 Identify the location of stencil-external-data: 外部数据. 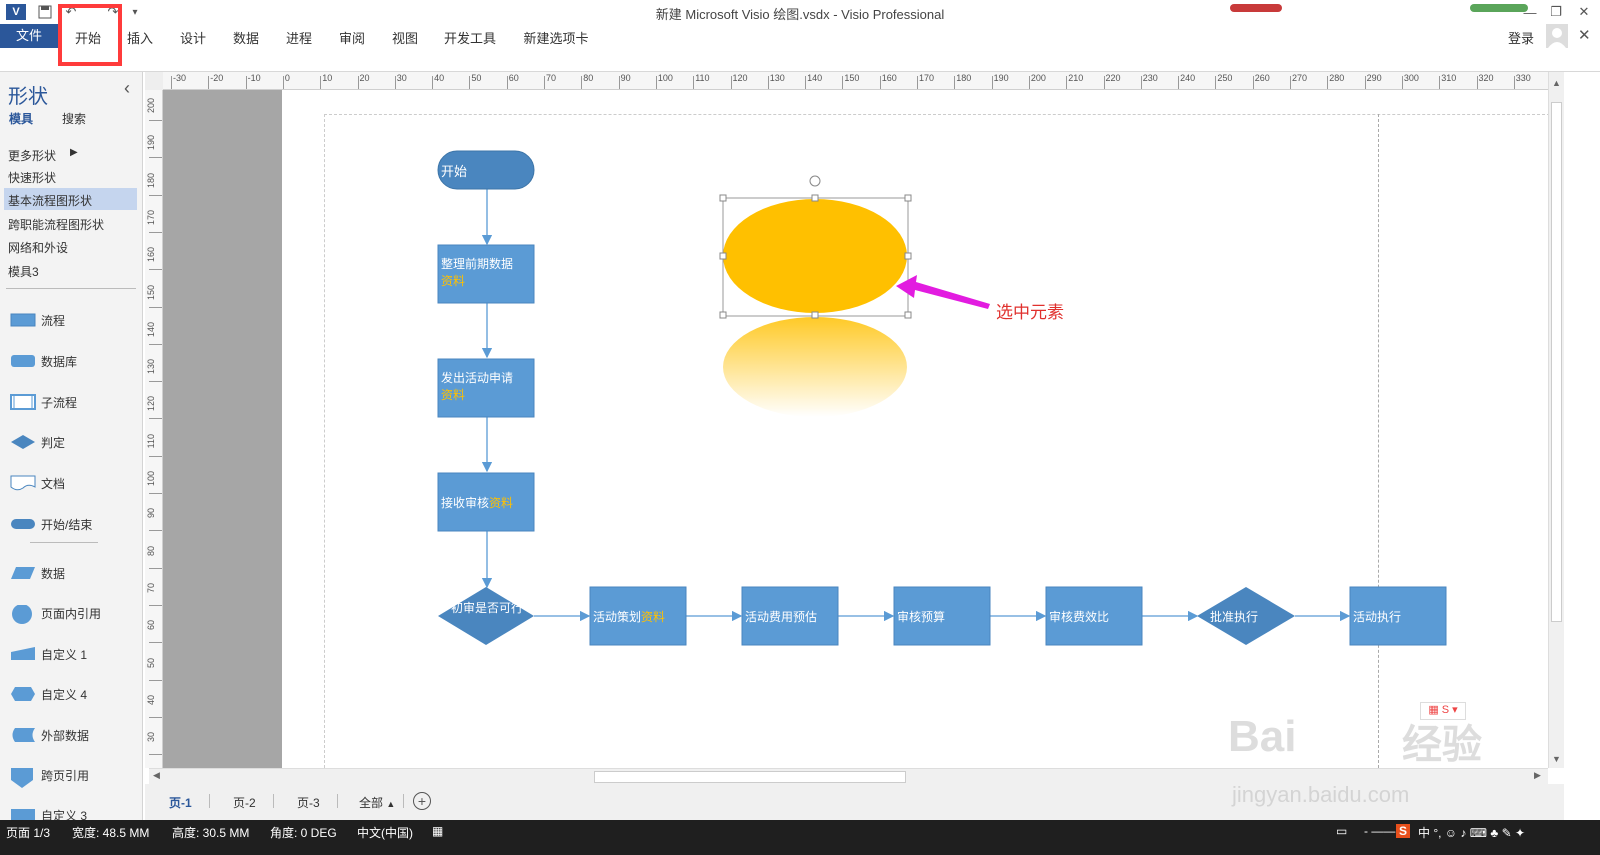
(71, 736).